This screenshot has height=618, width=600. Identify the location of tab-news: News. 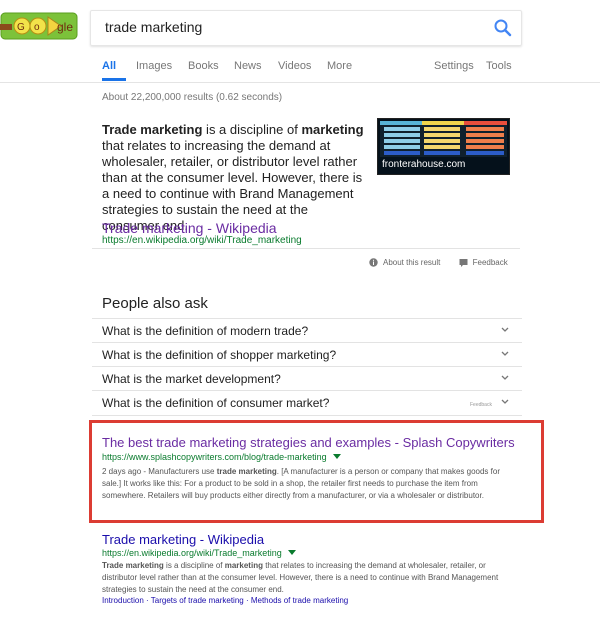
(248, 66).